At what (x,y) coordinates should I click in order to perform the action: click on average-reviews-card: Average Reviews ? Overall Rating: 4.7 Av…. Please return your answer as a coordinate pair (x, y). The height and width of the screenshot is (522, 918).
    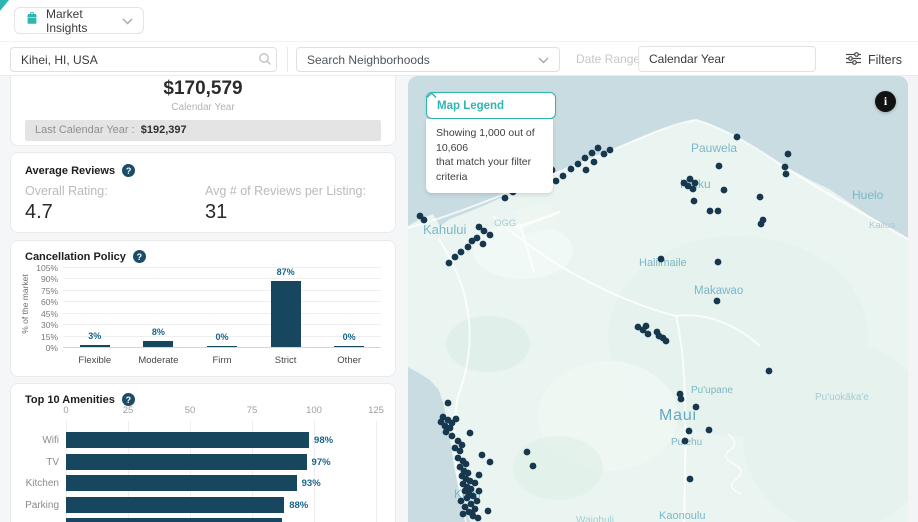
    Looking at the image, I should click on (203, 192).